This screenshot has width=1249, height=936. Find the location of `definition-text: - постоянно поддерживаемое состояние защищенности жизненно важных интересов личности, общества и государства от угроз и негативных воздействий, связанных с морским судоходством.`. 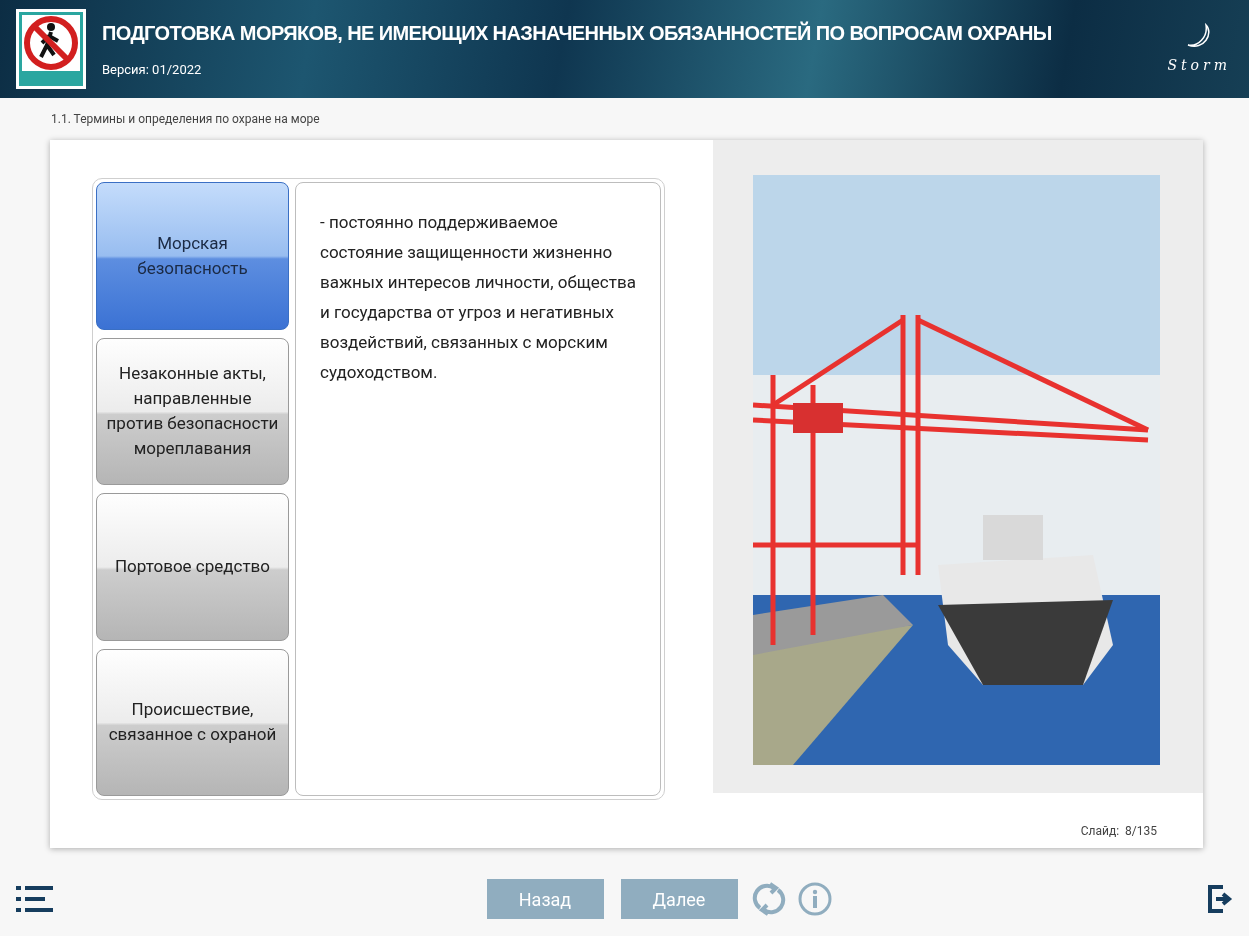

definition-text: - постоянно поддерживаемое состояние защищенности жизненно важных интересов личности, общества и государства от угроз и негативных воздействий, связанных с морским судоходством. is located at coordinates (478, 297).